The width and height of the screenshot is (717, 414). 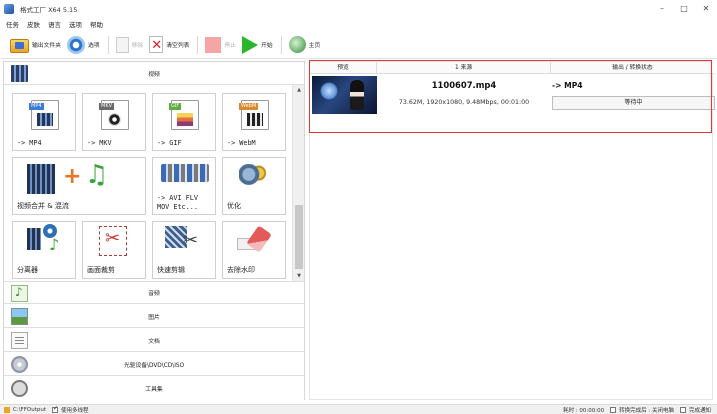 What do you see at coordinates (94, 46) in the screenshot?
I see `options-label: 选项` at bounding box center [94, 46].